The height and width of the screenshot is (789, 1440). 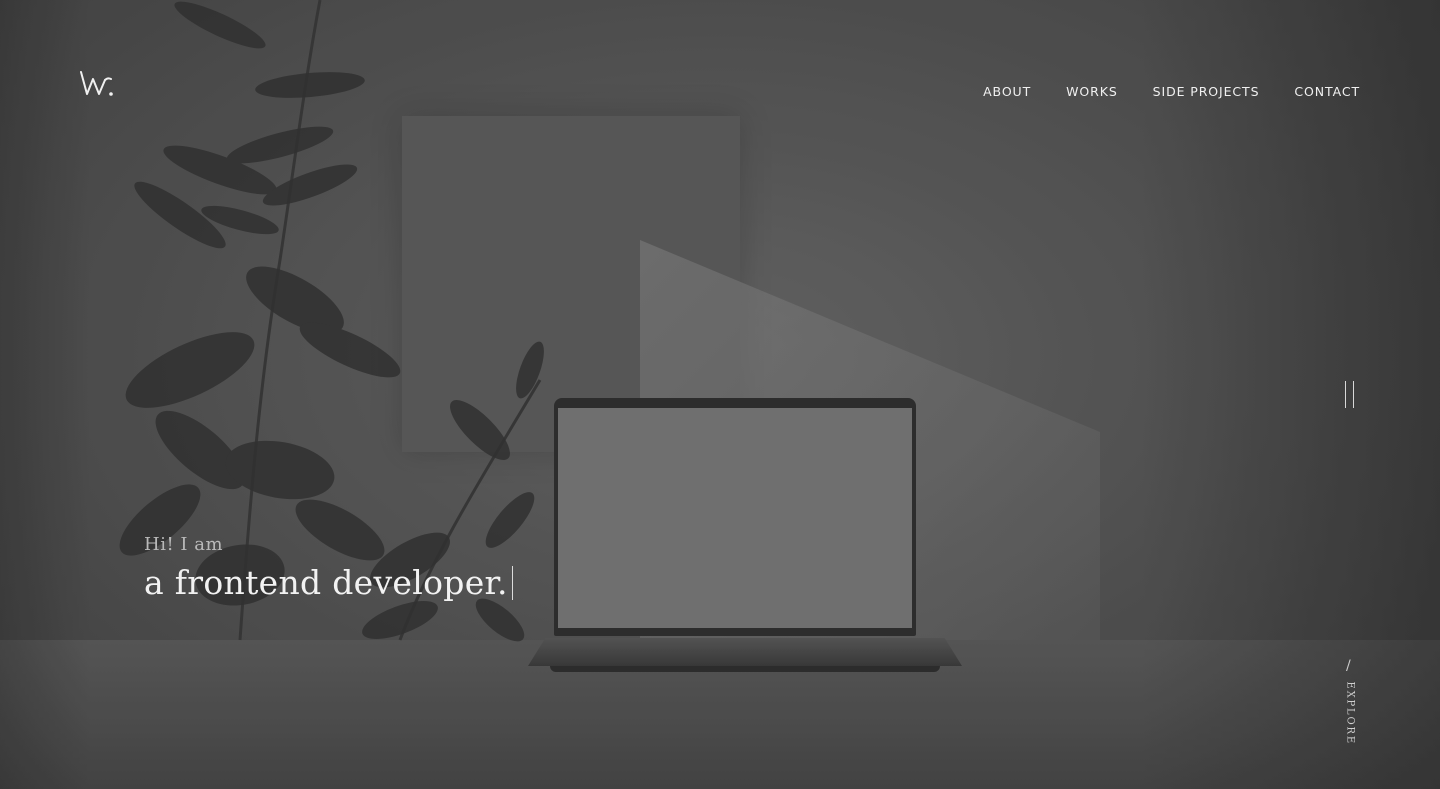 I want to click on explore-slash: /, so click(x=1348, y=666).